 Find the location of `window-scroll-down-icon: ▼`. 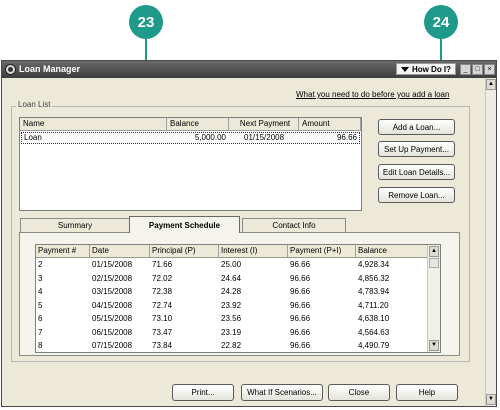

window-scroll-down-icon: ▼ is located at coordinates (491, 399).